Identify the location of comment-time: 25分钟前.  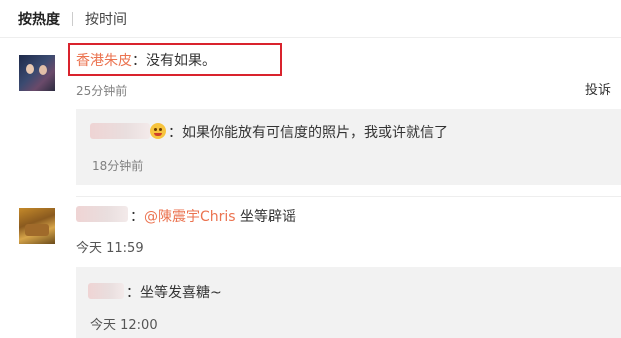
(102, 91).